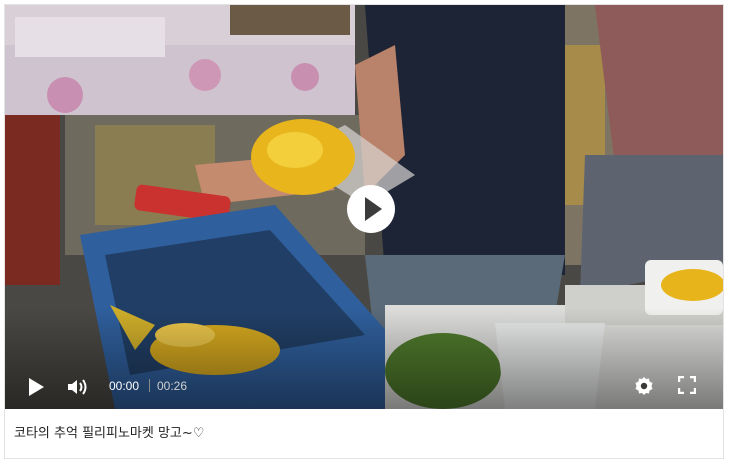 The height and width of the screenshot is (464, 730). What do you see at coordinates (36, 387) in the screenshot?
I see `play-icon` at bounding box center [36, 387].